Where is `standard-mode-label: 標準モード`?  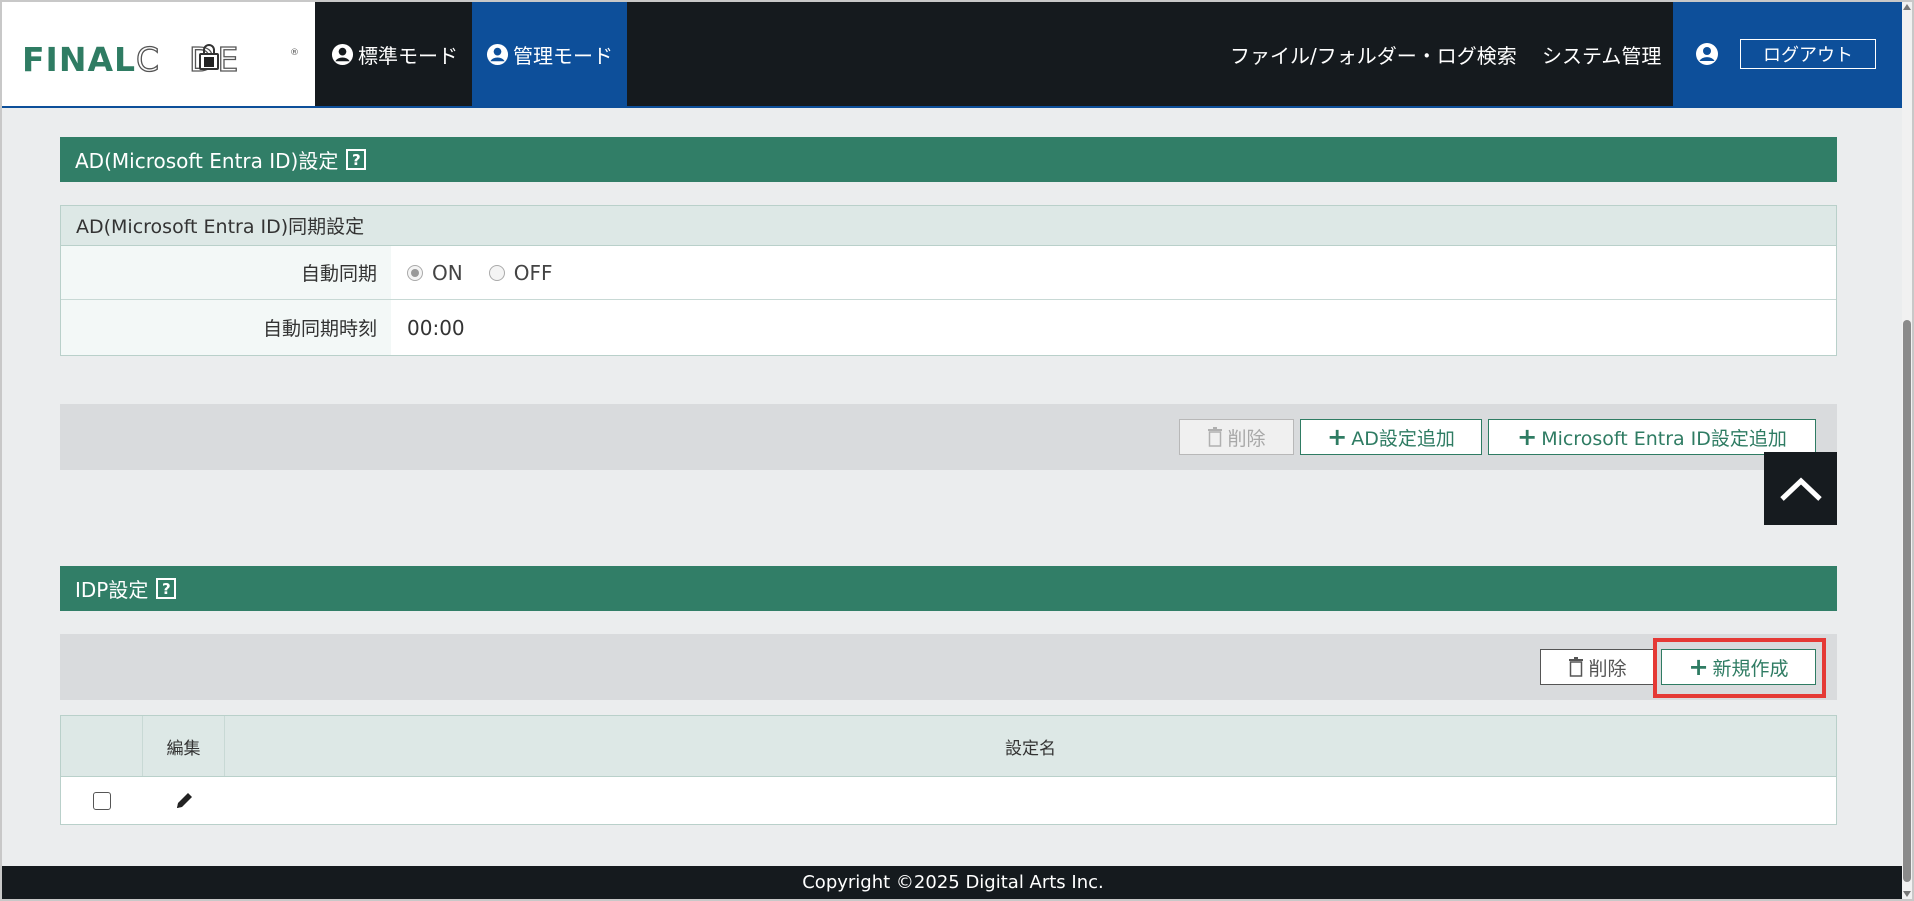
standard-mode-label: 標準モード is located at coordinates (408, 55).